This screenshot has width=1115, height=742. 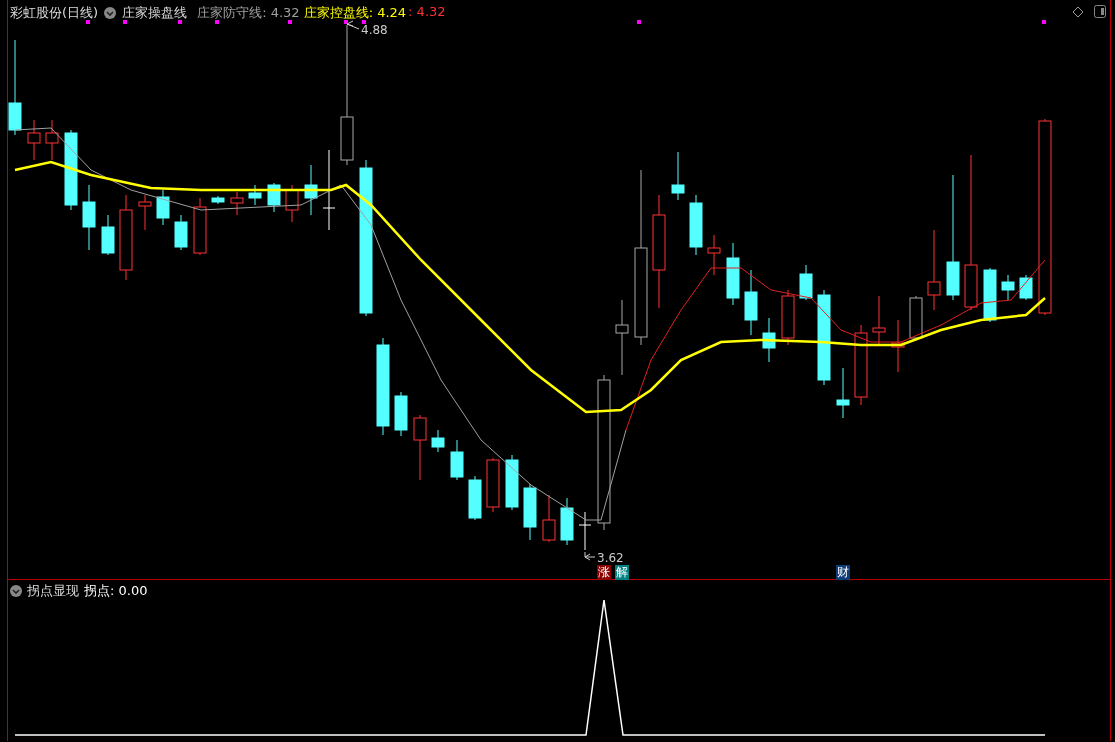 I want to click on panel-toggle-icon, so click(x=1100, y=11).